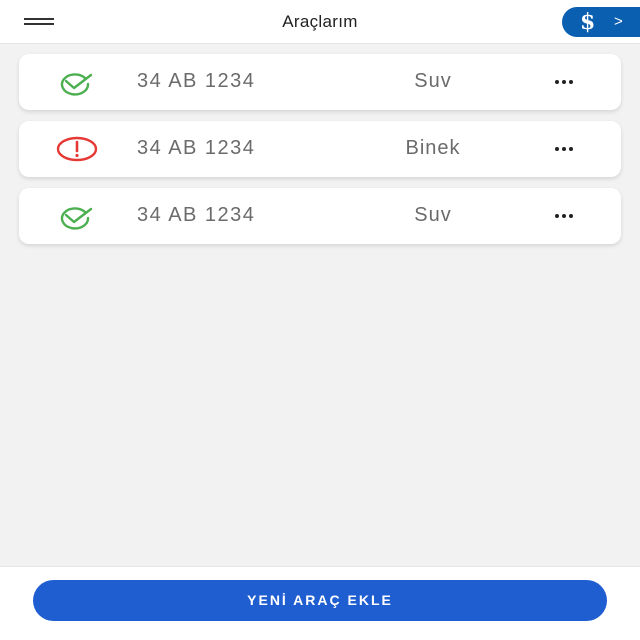 This screenshot has height=640, width=640. Describe the element at coordinates (588, 22) in the screenshot. I see `bank-logo-icon: $` at that location.